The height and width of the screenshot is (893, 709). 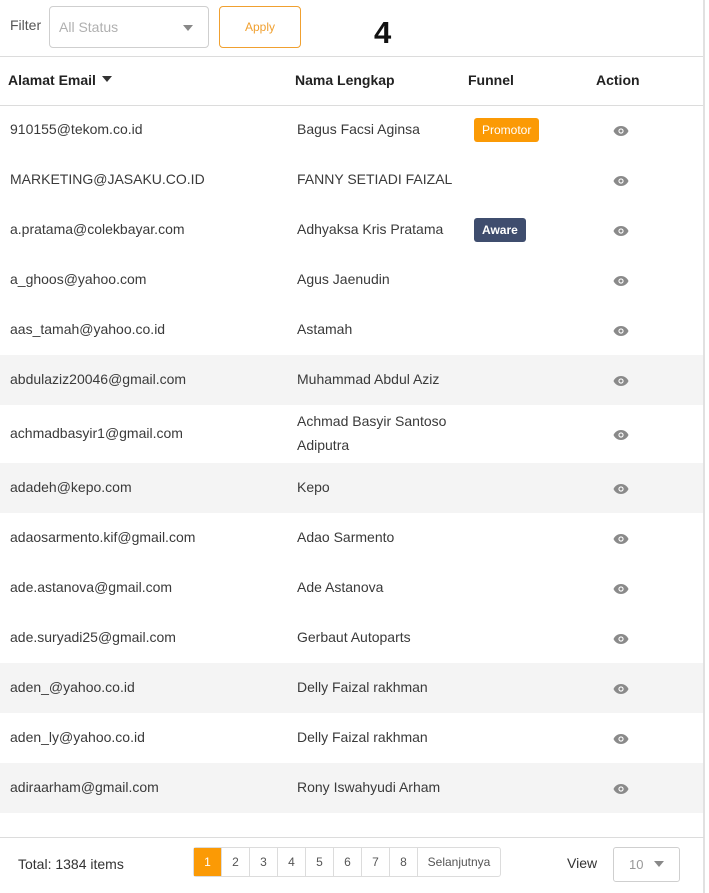 What do you see at coordinates (320, 862) in the screenshot?
I see `page-button-5: 5` at bounding box center [320, 862].